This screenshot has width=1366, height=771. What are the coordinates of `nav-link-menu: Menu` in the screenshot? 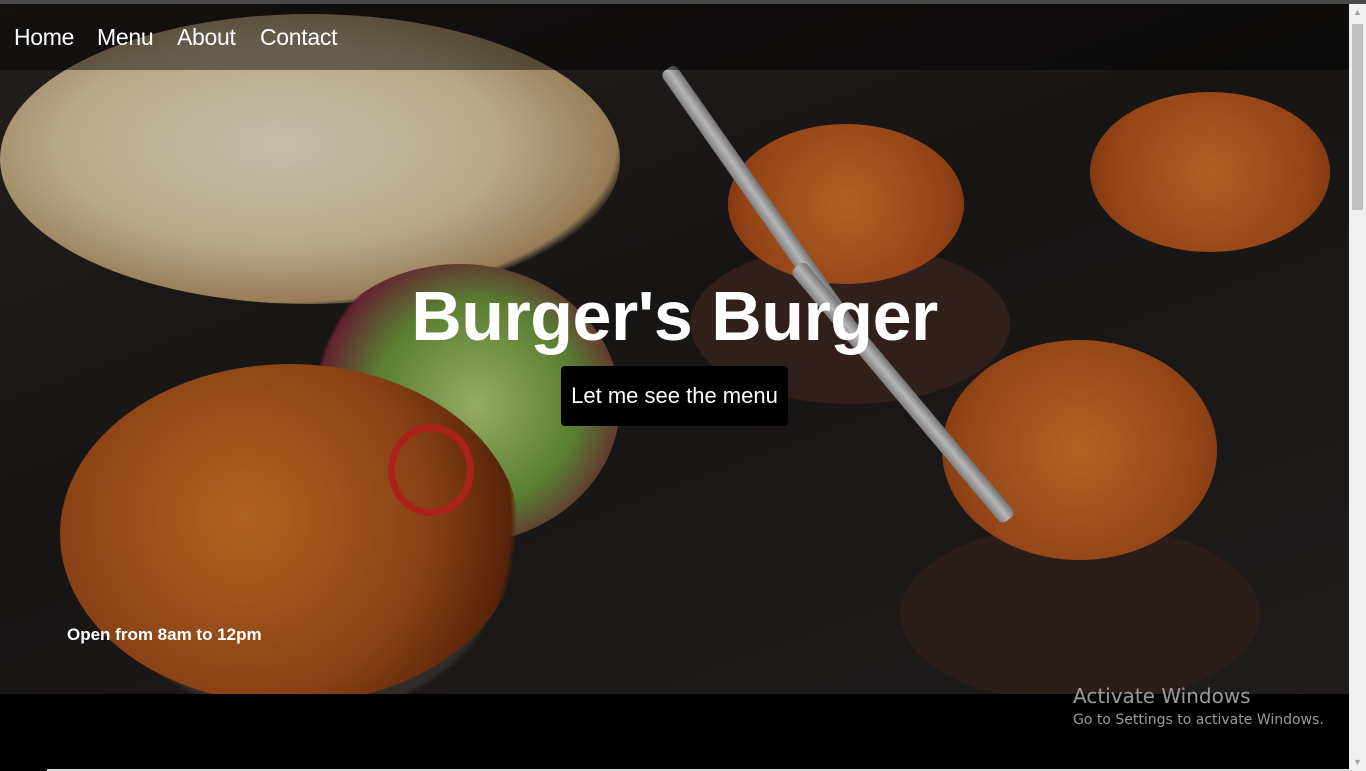 It's located at (125, 37).